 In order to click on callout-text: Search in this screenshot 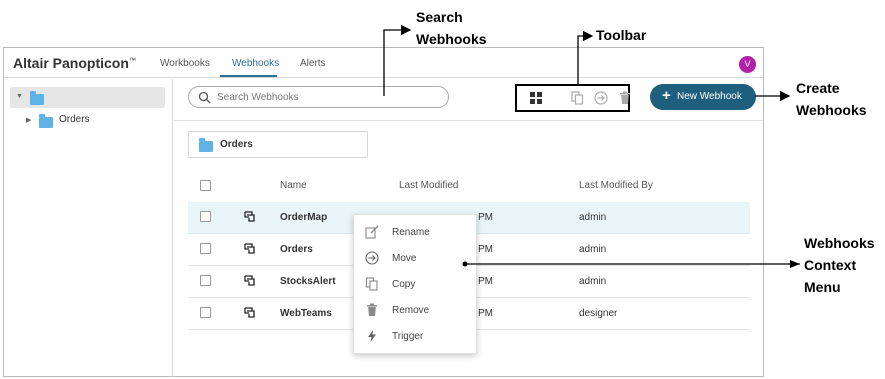, I will do `click(439, 17)`.